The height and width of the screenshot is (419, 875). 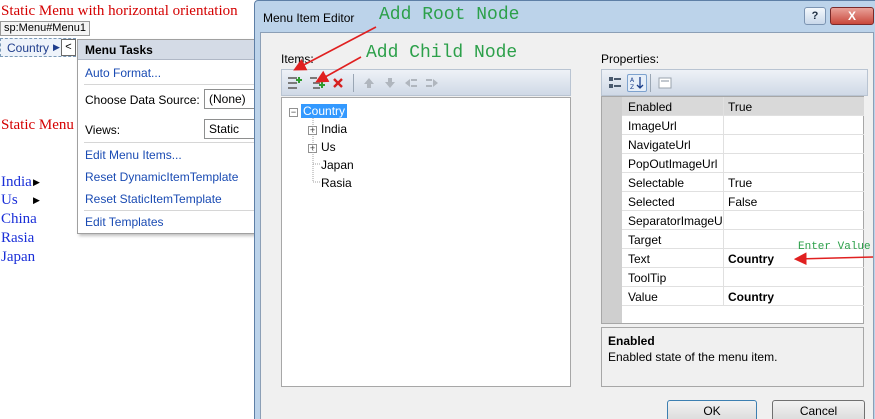 I want to click on property-row-selectable: Selectable True, so click(x=743, y=182).